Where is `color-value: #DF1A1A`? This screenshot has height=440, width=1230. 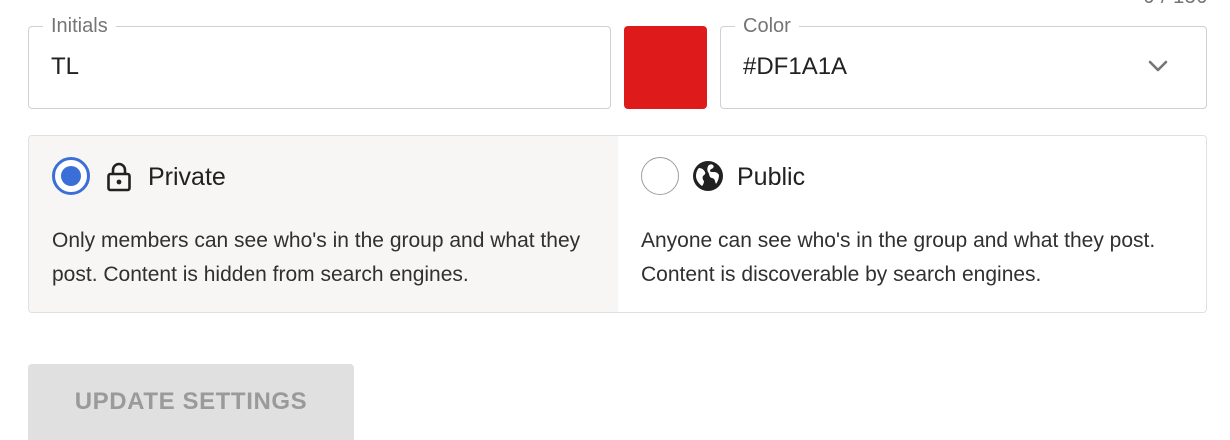
color-value: #DF1A1A is located at coordinates (795, 66).